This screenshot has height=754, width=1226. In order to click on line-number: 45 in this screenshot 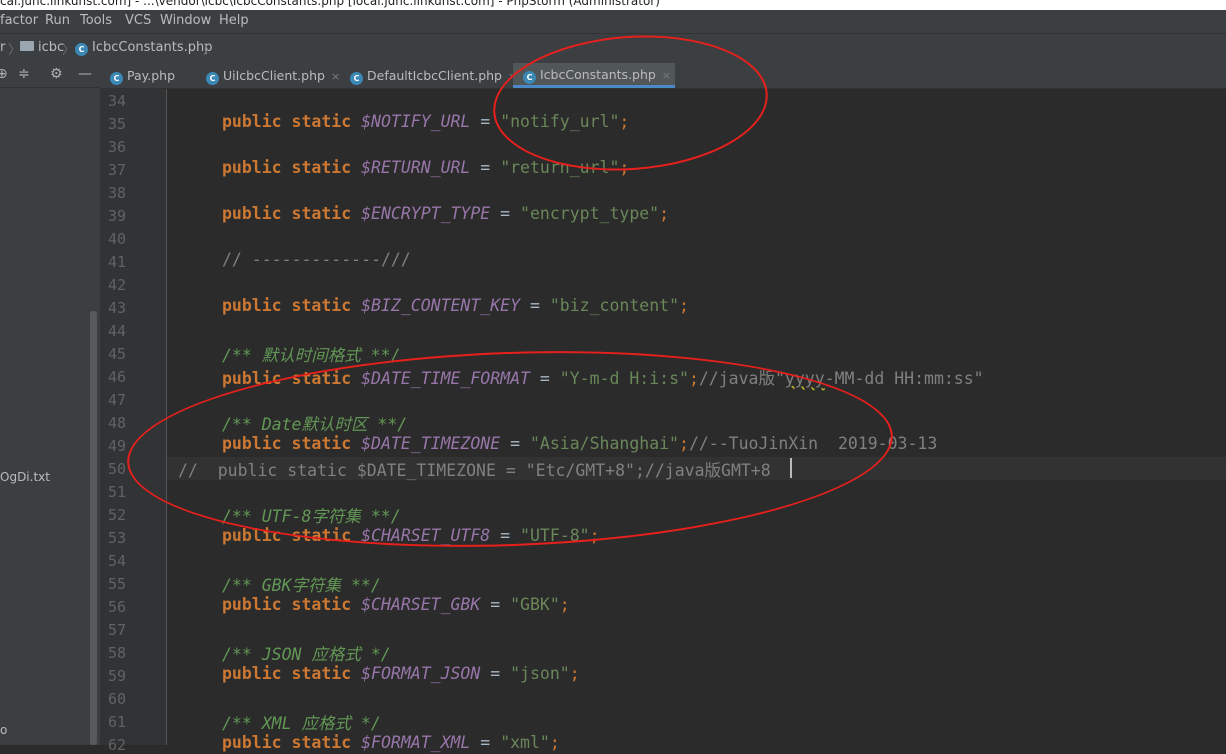, I will do `click(116, 354)`.